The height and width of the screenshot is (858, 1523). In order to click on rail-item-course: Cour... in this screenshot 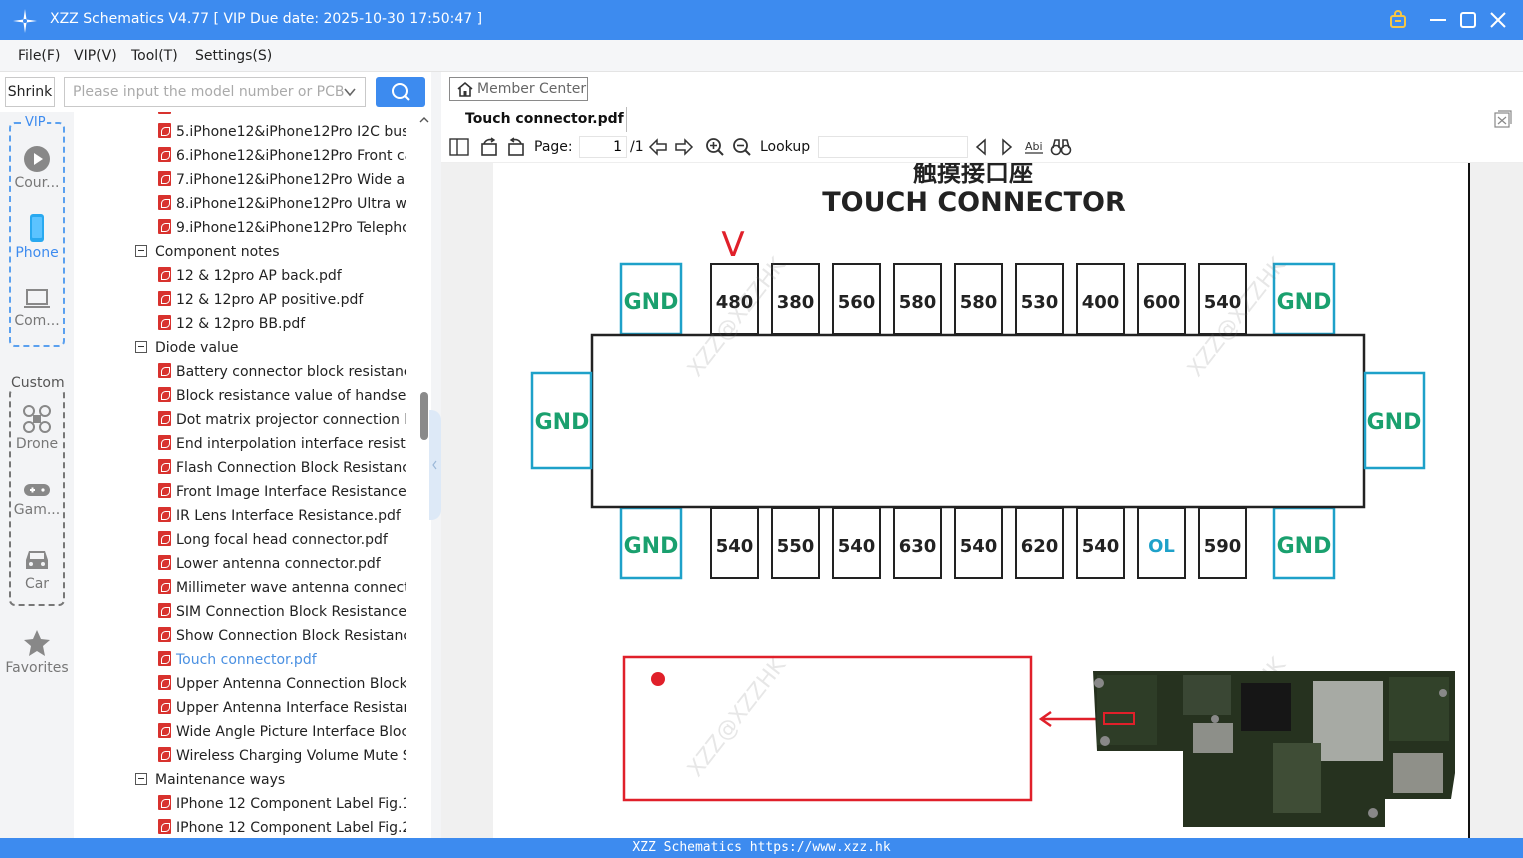, I will do `click(37, 168)`.